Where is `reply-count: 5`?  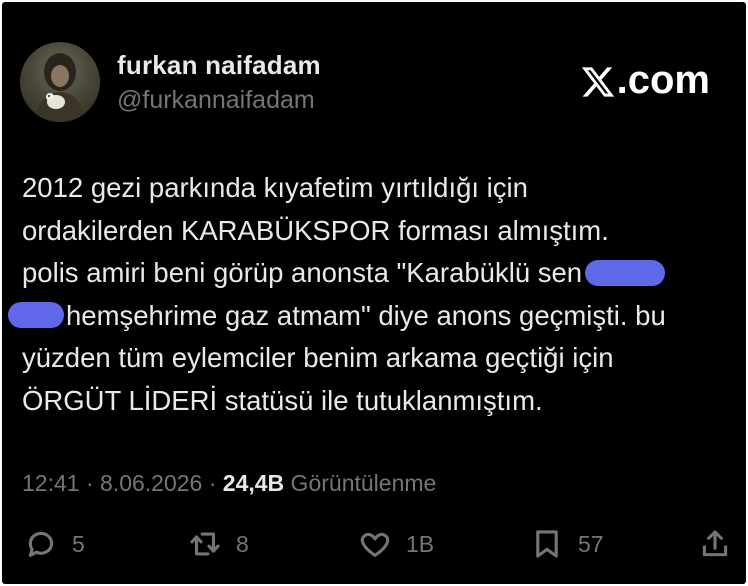 reply-count: 5 is located at coordinates (78, 543).